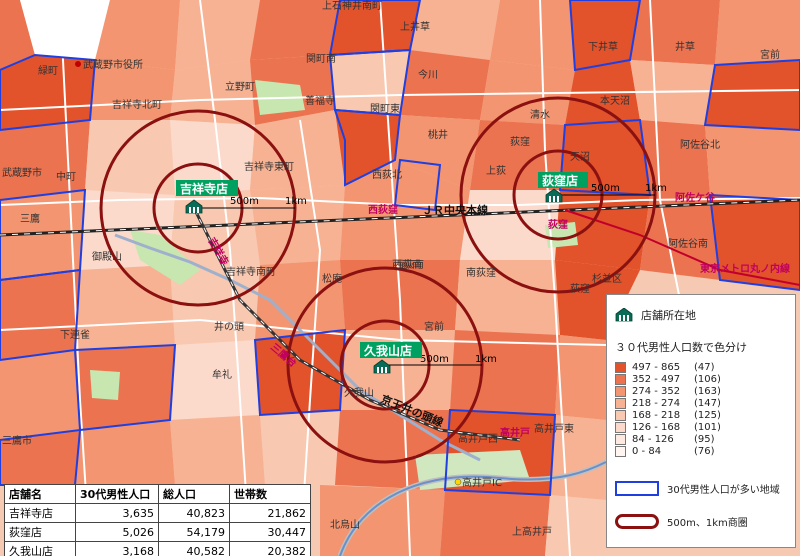 The image size is (800, 556). What do you see at coordinates (704, 367) in the screenshot?
I see `legend-count: (47)` at bounding box center [704, 367].